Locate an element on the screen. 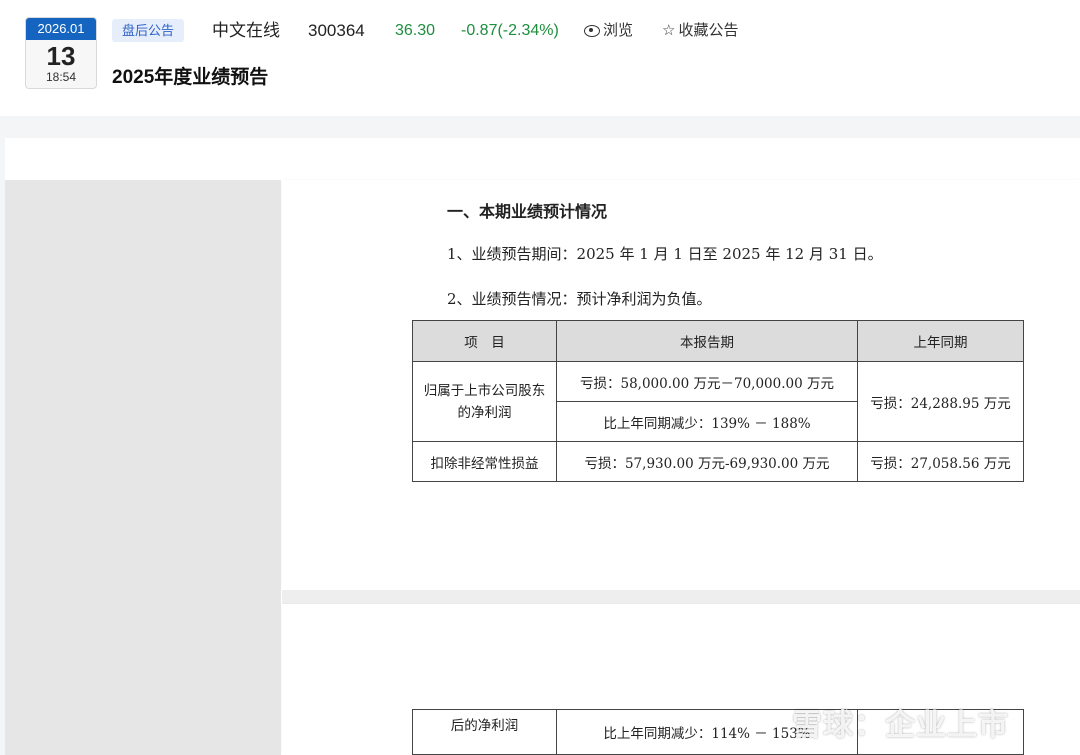 This screenshot has height=755, width=1080. forecast-status-text: 2、业绩预告情况：预计净利润为负值。 is located at coordinates (579, 299).